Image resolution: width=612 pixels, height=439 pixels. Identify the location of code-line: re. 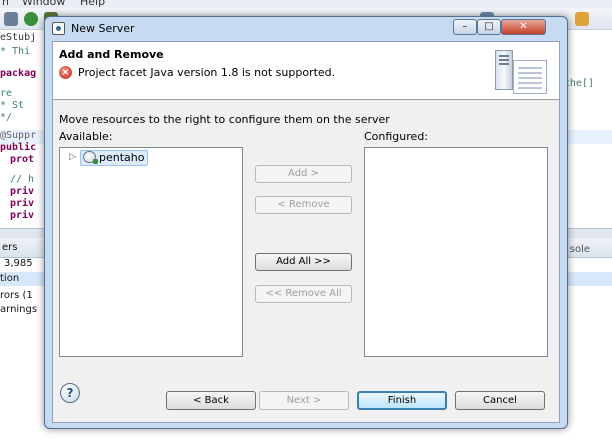
(6, 93).